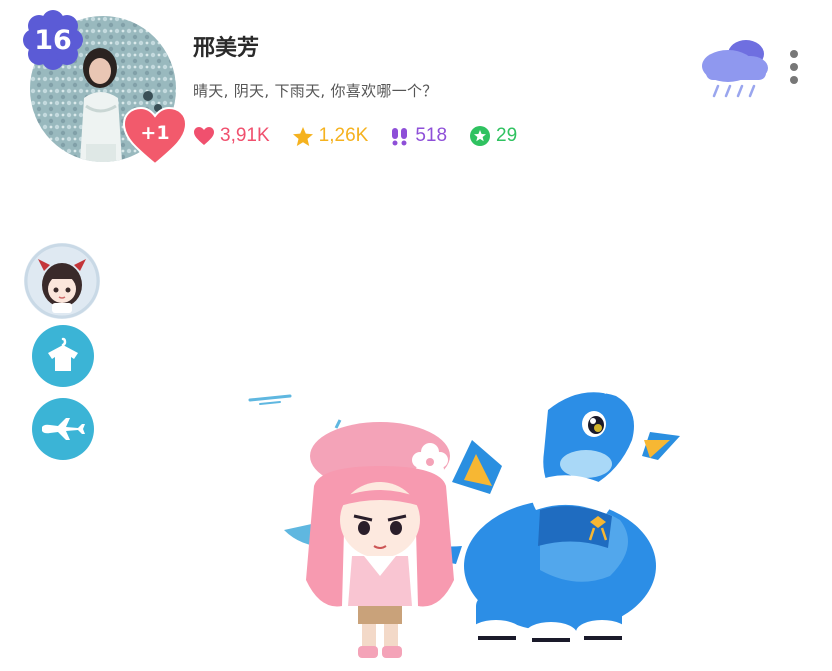 The width and height of the screenshot is (832, 671). I want to click on rain-cloud-icon, so click(735, 69).